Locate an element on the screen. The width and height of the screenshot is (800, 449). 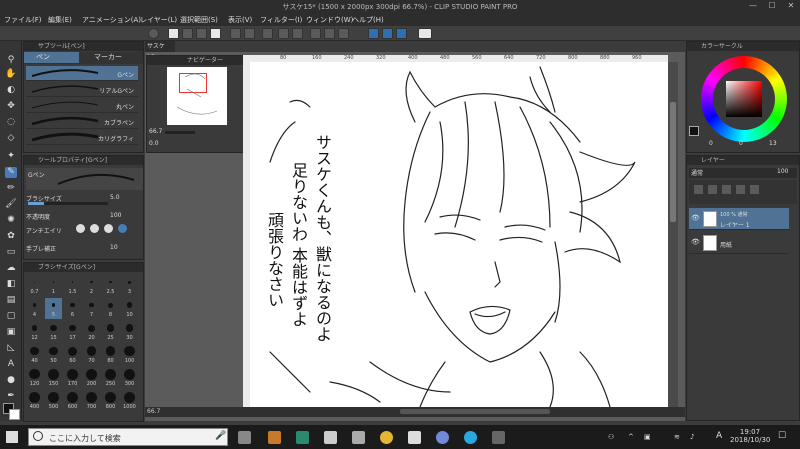
airbrush-tool-icon: ✺ is located at coordinates (11, 220).